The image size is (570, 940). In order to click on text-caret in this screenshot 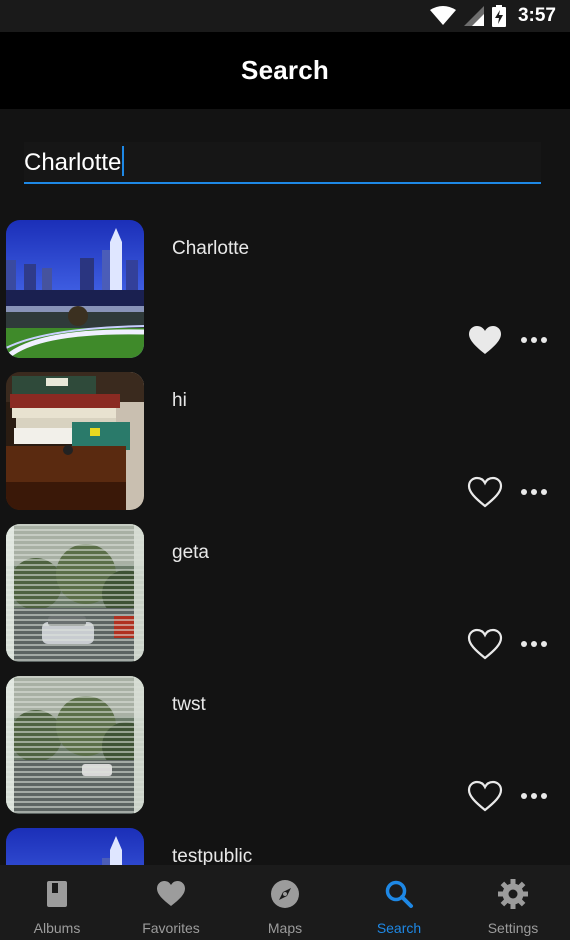, I will do `click(123, 161)`.